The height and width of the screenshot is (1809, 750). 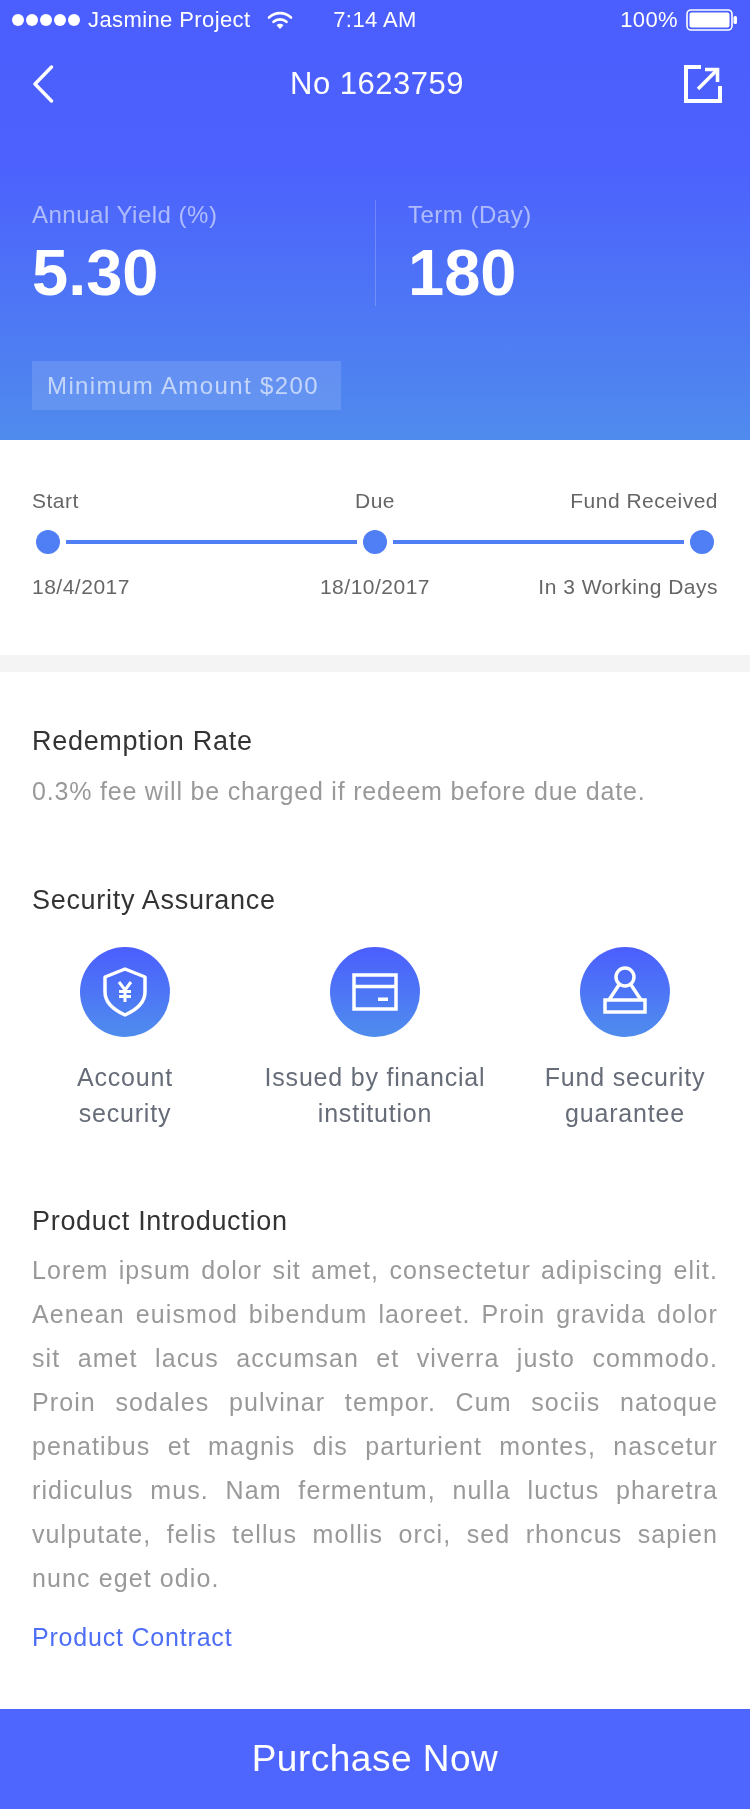 I want to click on signal-dots-icon, so click(x=46, y=20).